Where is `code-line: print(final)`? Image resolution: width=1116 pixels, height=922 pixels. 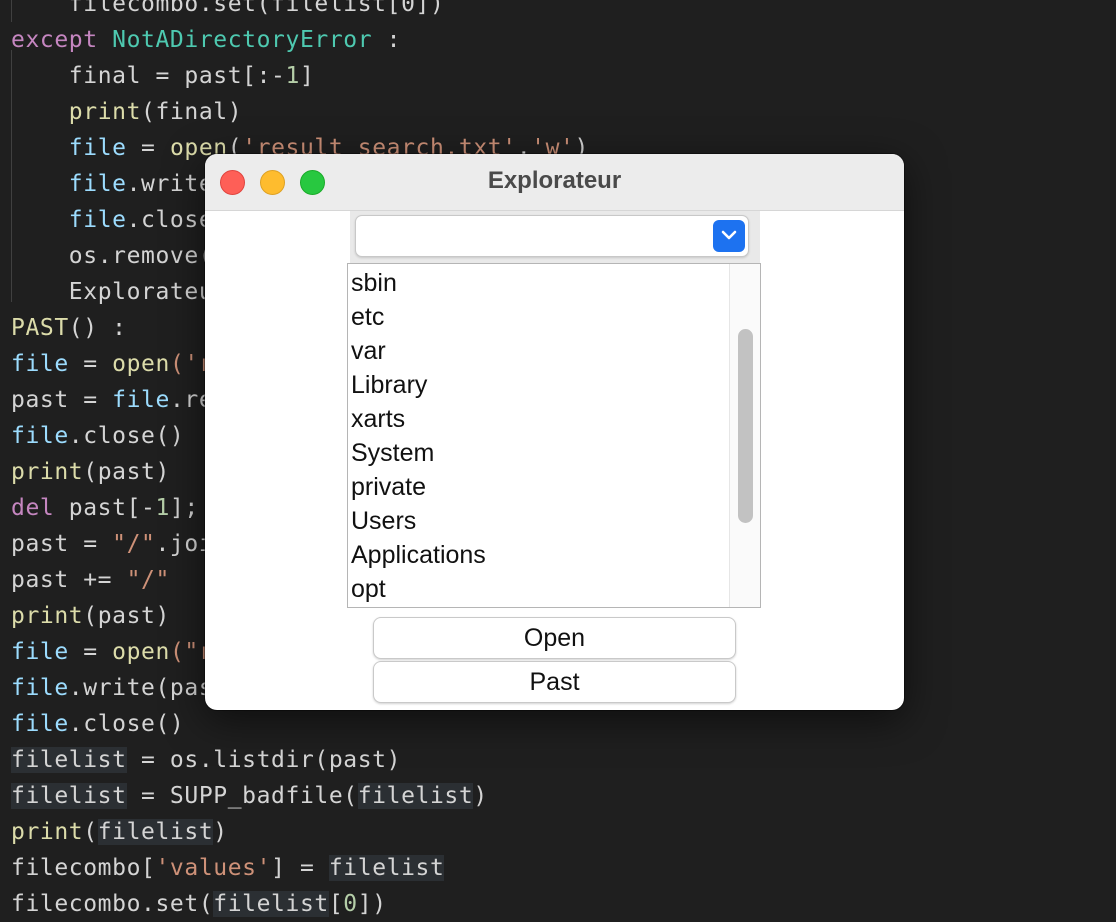
code-line: print(final) is located at coordinates (126, 112).